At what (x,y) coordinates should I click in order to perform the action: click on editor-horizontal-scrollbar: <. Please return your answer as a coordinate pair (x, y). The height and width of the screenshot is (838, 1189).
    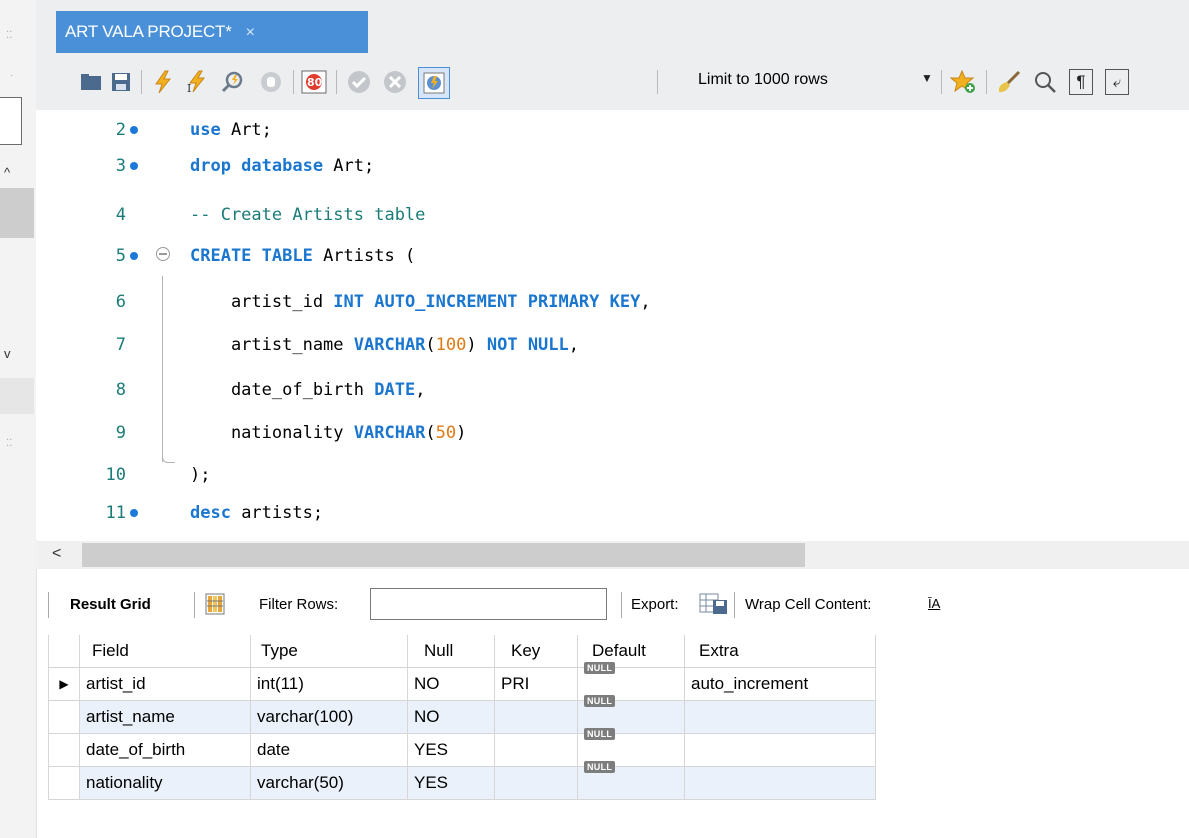
    Looking at the image, I should click on (612, 555).